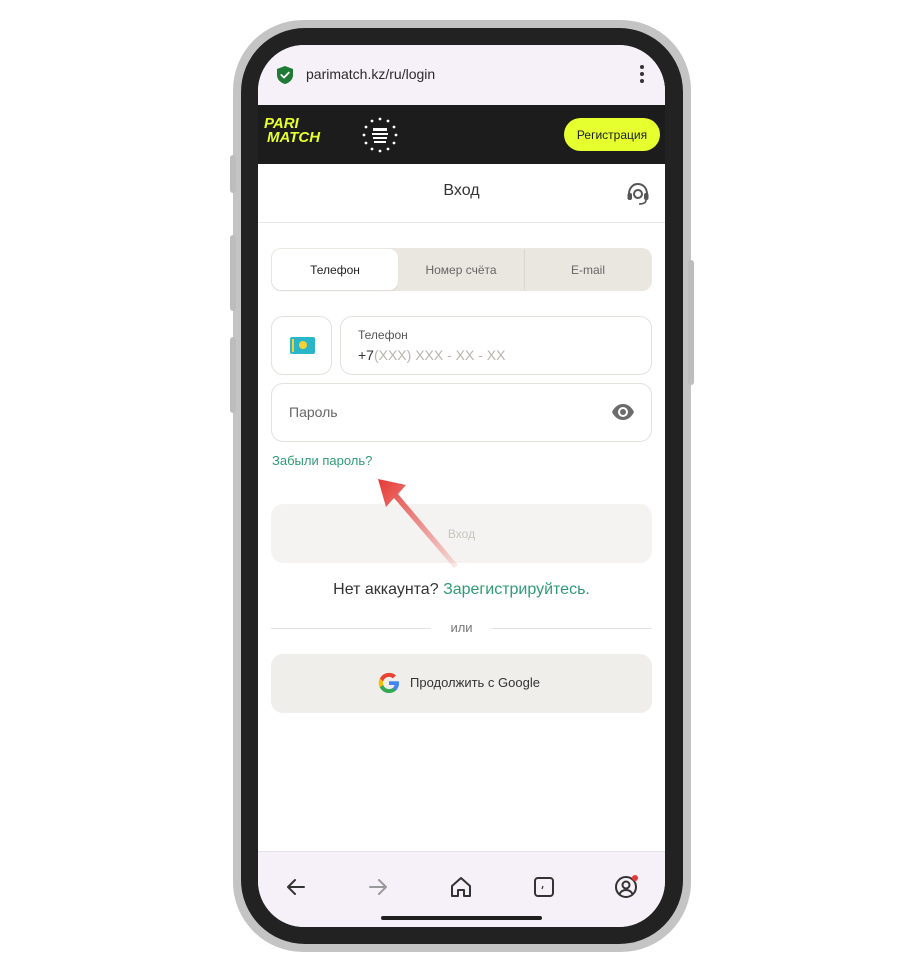 This screenshot has height=972, width=924. Describe the element at coordinates (461, 75) in the screenshot. I see `browser-url-bar: parimatch.kz/ru/login` at that location.